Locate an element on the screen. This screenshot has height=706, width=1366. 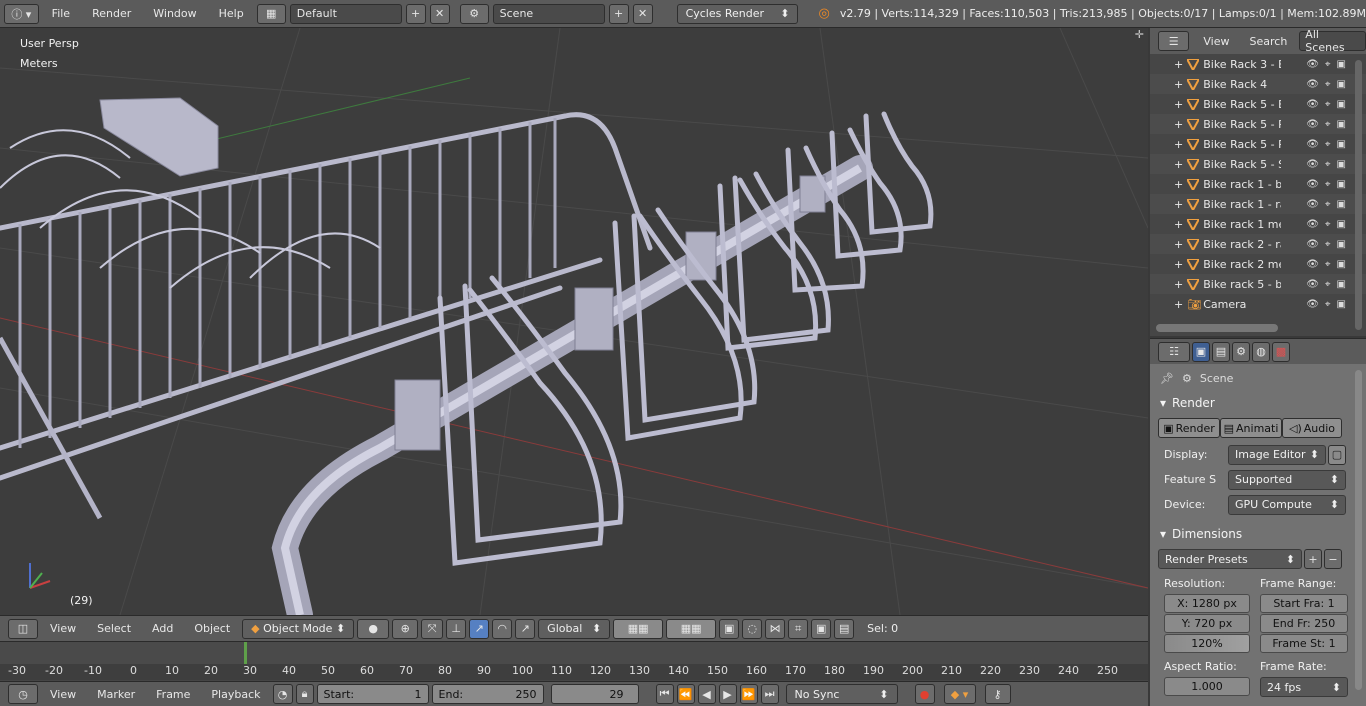
add-layout-button: + is located at coordinates (415, 13).